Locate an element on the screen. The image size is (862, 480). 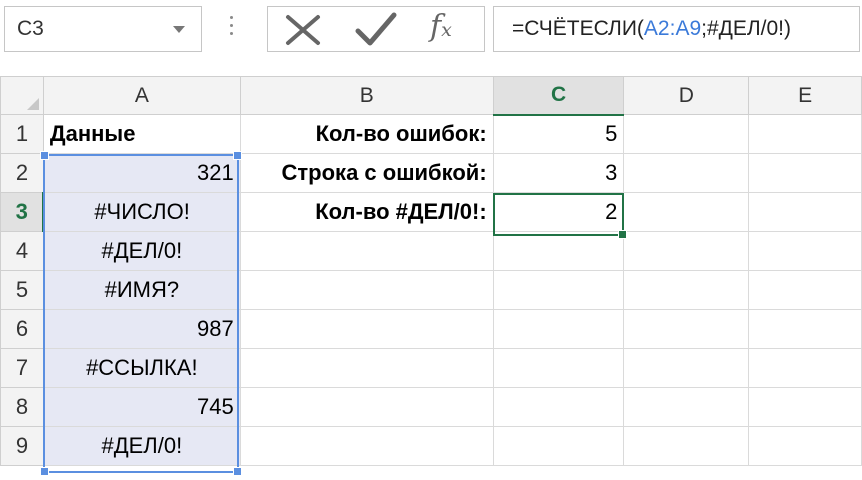
row-header-3: 3 is located at coordinates (22, 212).